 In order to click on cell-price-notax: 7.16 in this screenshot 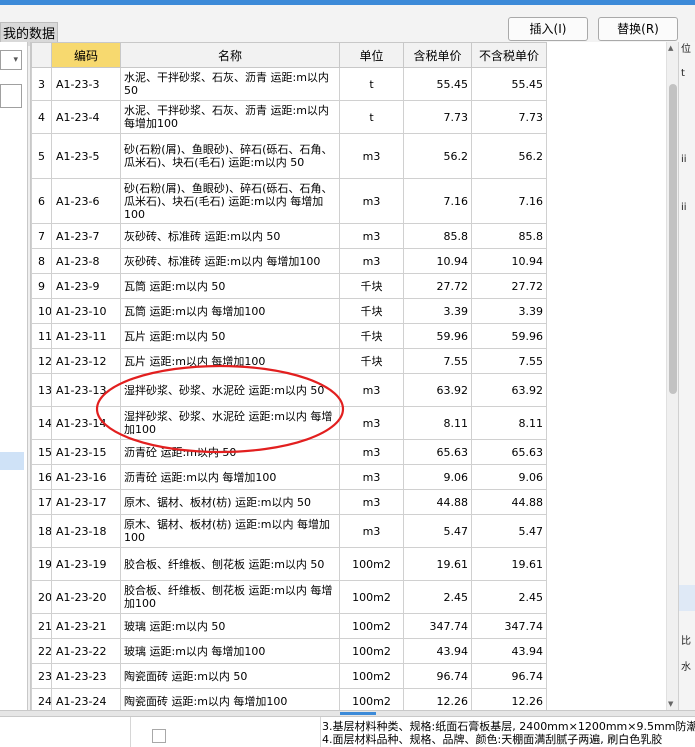, I will do `click(509, 201)`.